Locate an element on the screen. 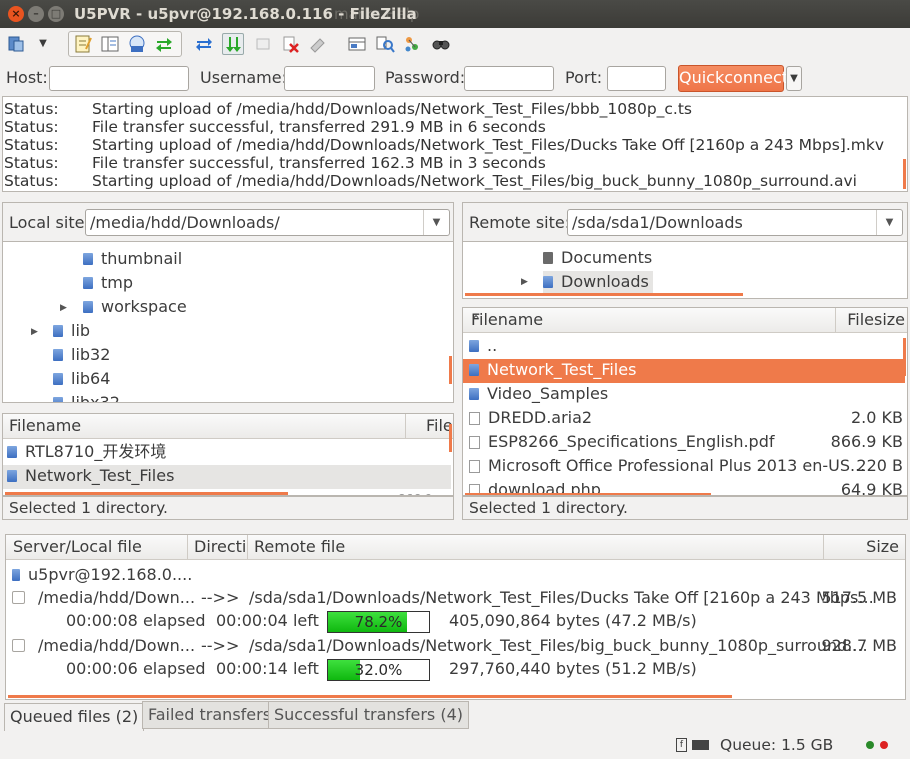  list-item: .. is located at coordinates (684, 347).